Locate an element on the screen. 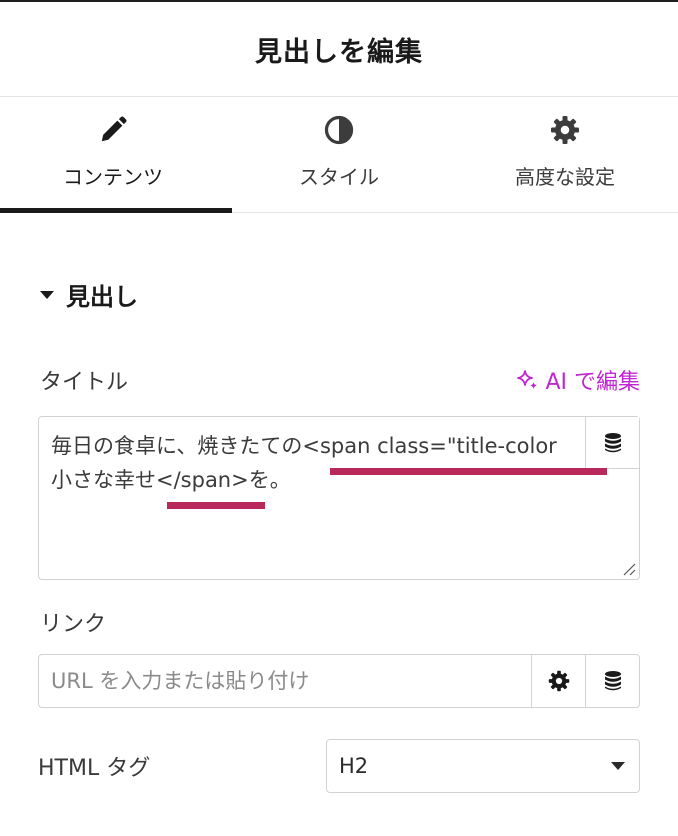  link-field-label: リンク is located at coordinates (73, 624).